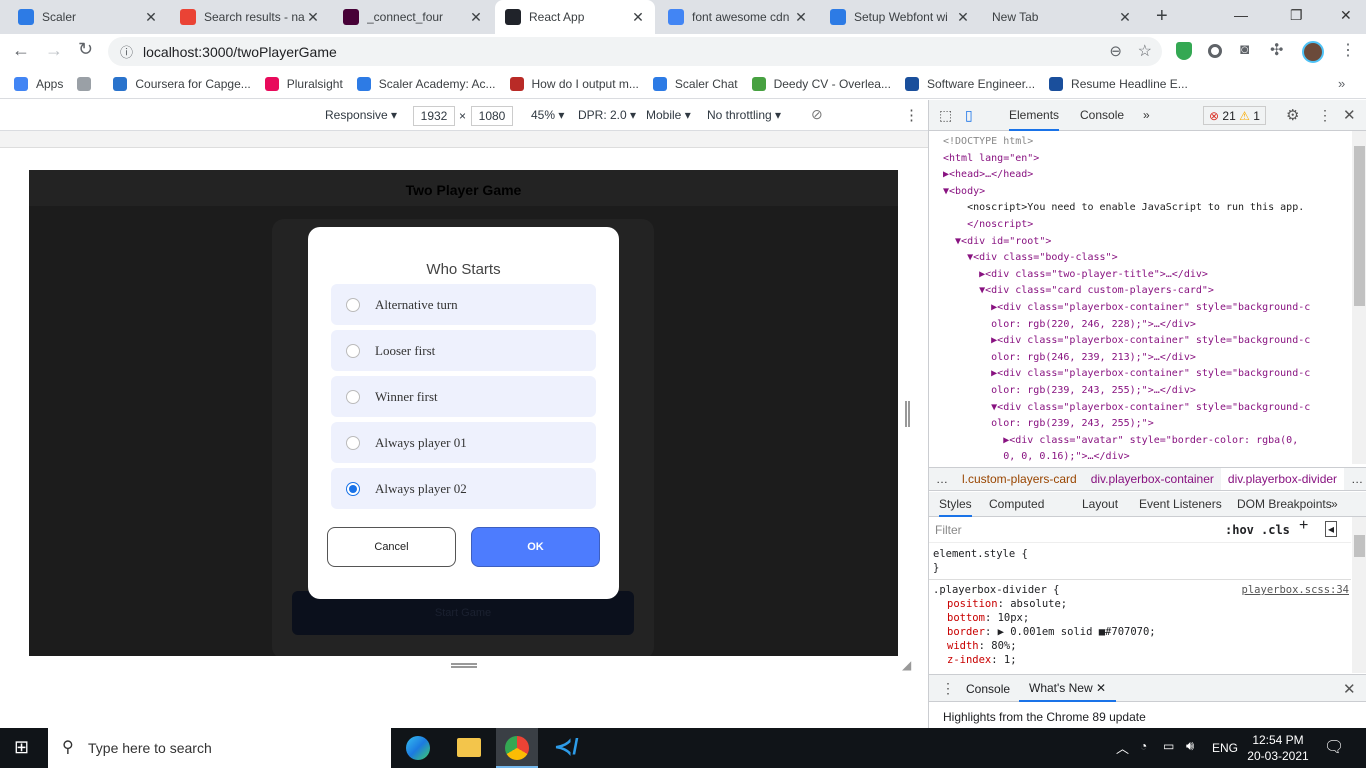 Image resolution: width=1366 pixels, height=768 pixels. What do you see at coordinates (469, 747) in the screenshot?
I see `file-explorer-icon` at bounding box center [469, 747].